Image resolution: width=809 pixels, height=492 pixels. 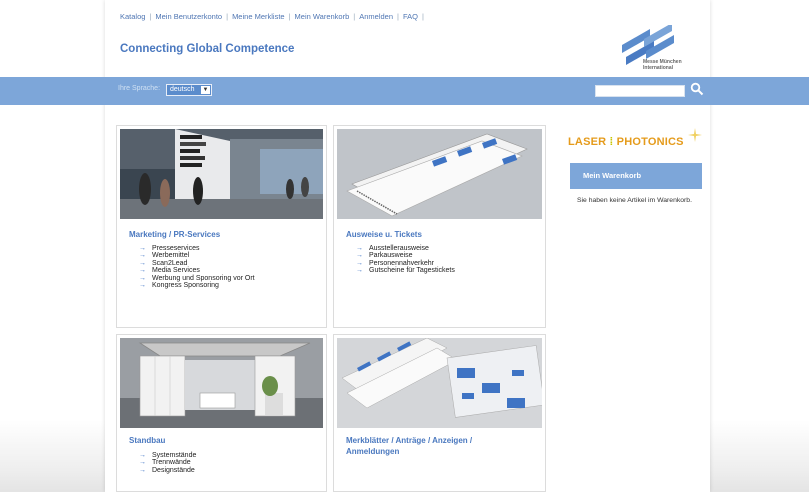 I want to click on search-input, so click(x=640, y=91).